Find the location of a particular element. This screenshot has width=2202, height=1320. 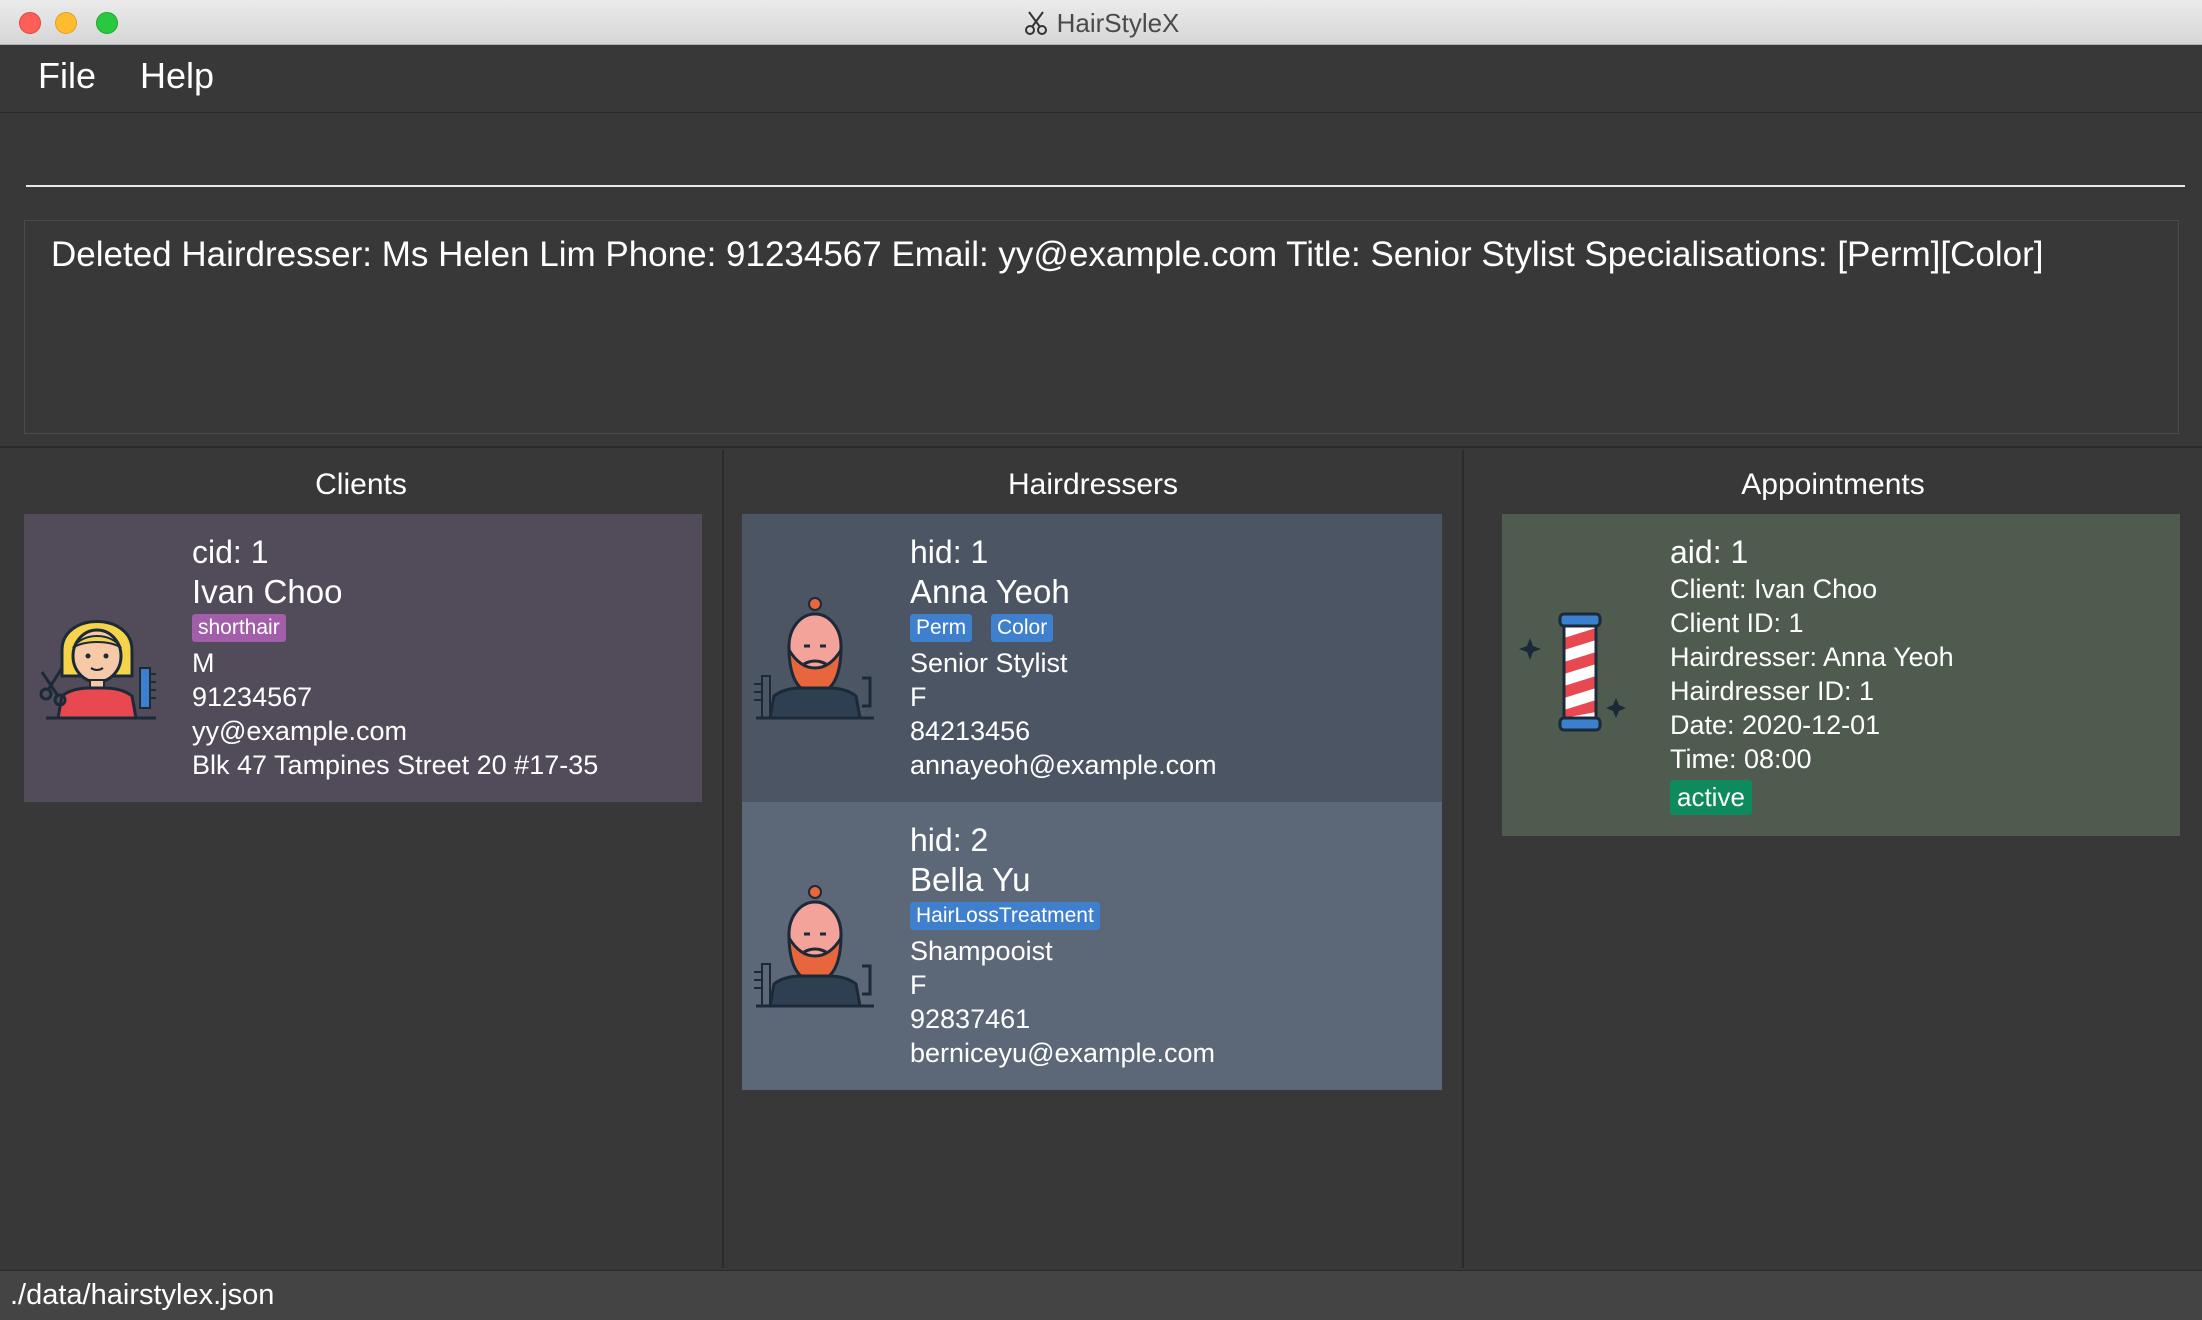

appointment-client-id: Client ID: 1 is located at coordinates (1737, 623).